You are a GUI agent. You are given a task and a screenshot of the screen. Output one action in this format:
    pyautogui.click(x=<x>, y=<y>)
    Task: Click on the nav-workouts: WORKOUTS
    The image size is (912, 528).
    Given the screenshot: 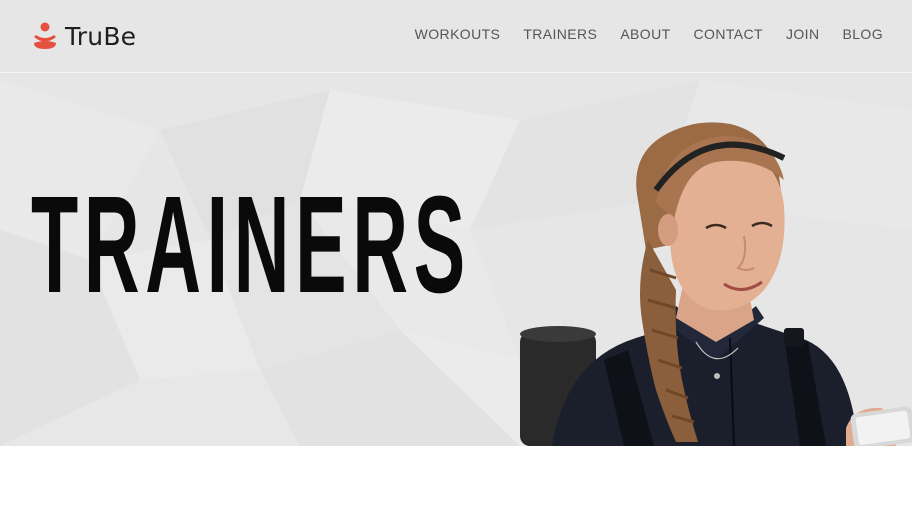 What is the action you would take?
    pyautogui.click(x=458, y=34)
    